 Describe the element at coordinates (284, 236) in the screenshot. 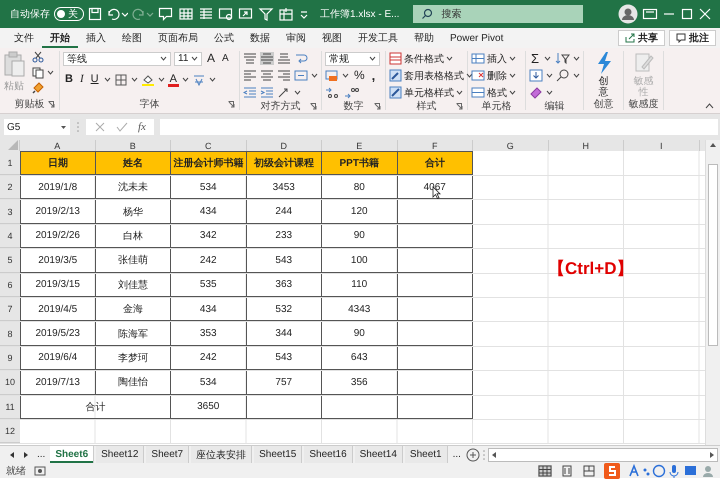

I see `table-cell: 233` at that location.